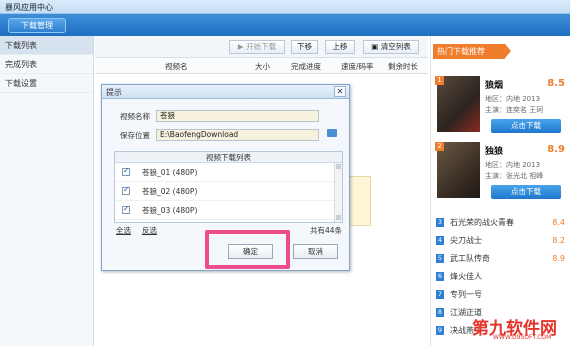 The width and height of the screenshot is (570, 346). Describe the element at coordinates (556, 83) in the screenshot. I see `movie-score: 8.5` at that location.